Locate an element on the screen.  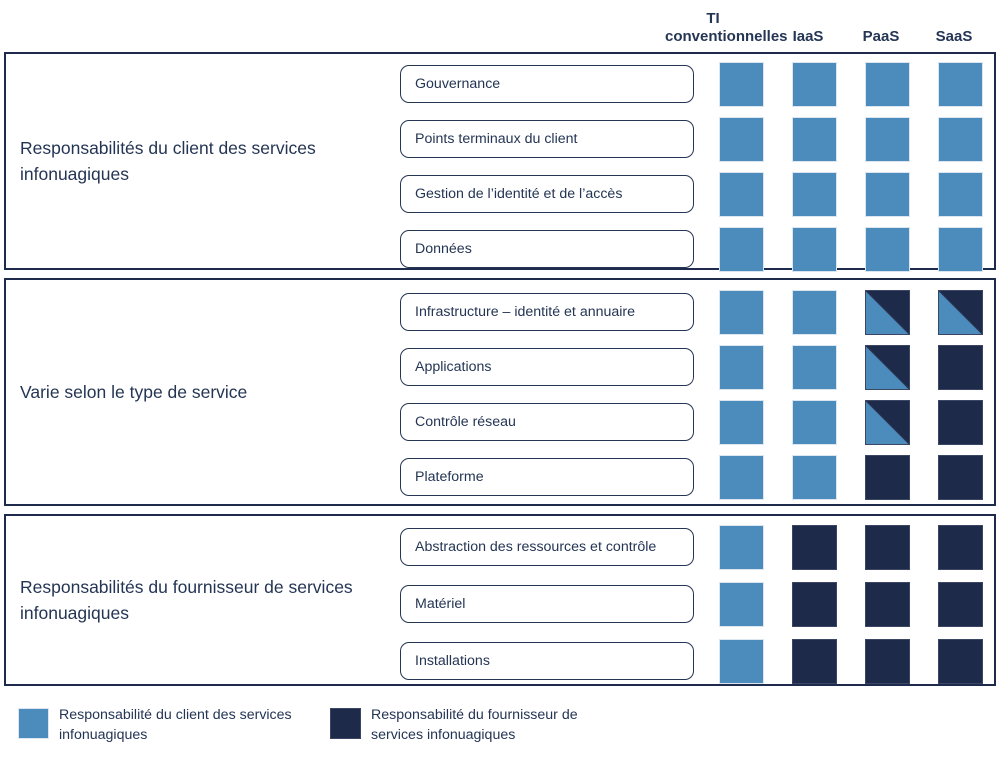
row-label-pill: Matériel is located at coordinates (547, 604).